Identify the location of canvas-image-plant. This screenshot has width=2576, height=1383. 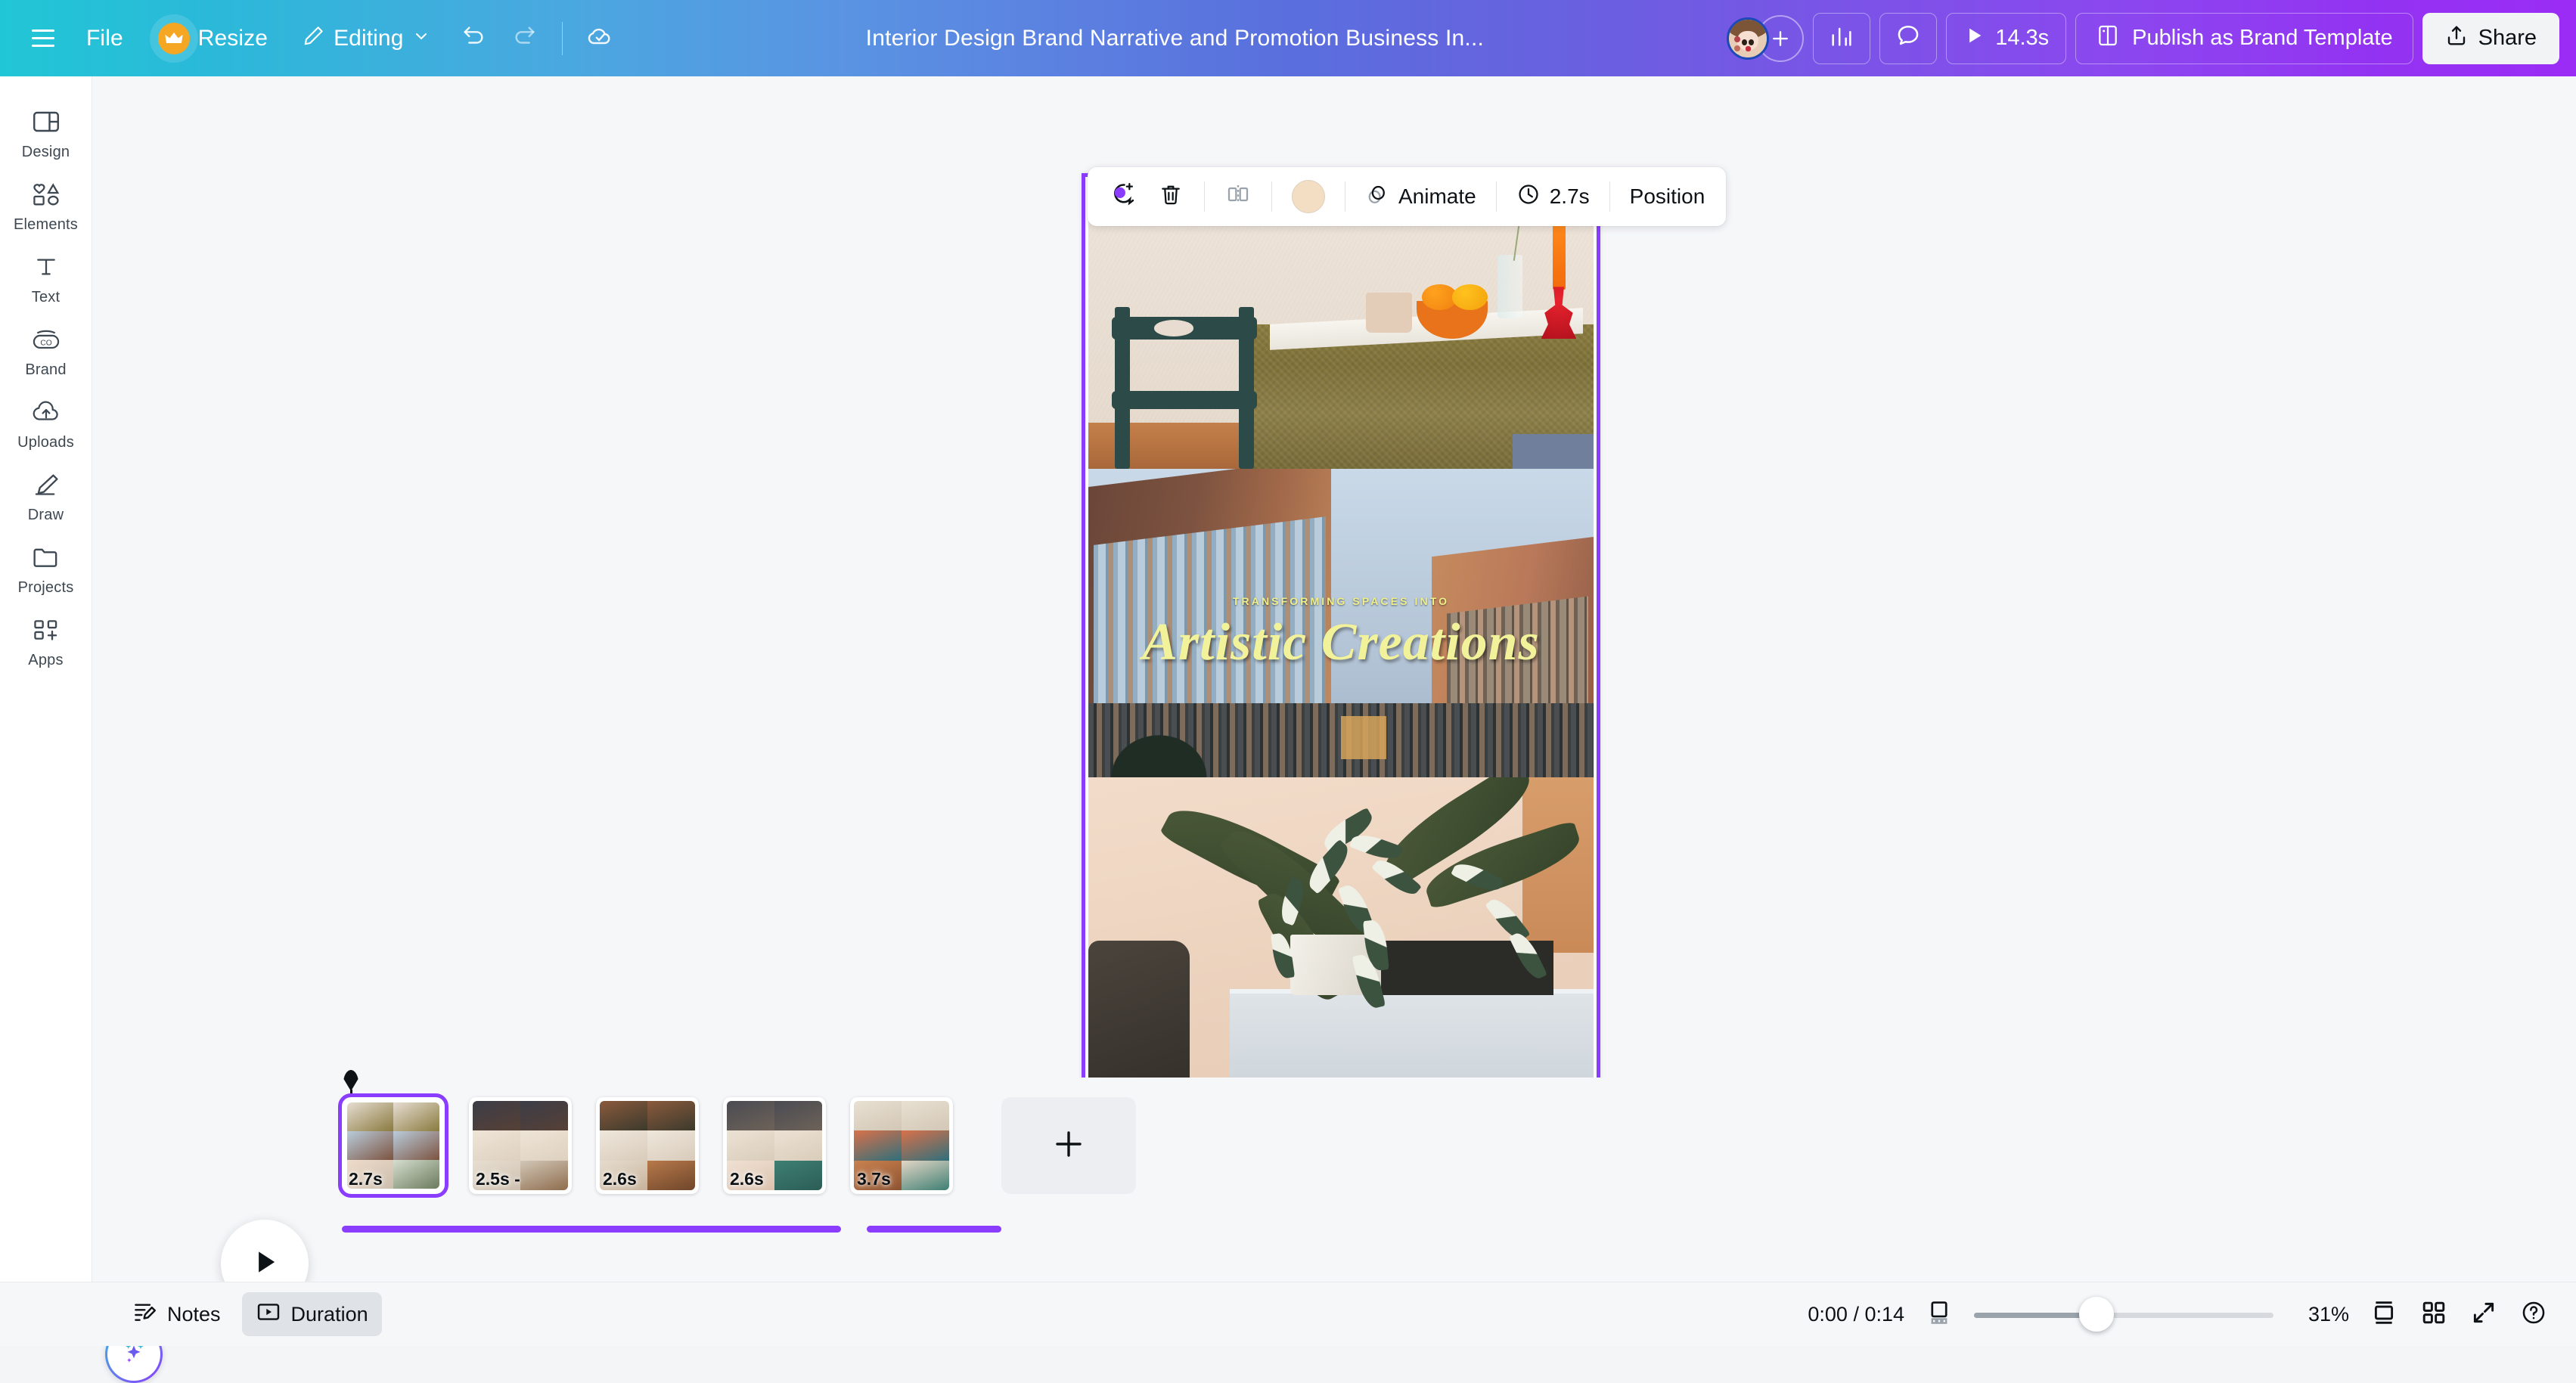
(1341, 928).